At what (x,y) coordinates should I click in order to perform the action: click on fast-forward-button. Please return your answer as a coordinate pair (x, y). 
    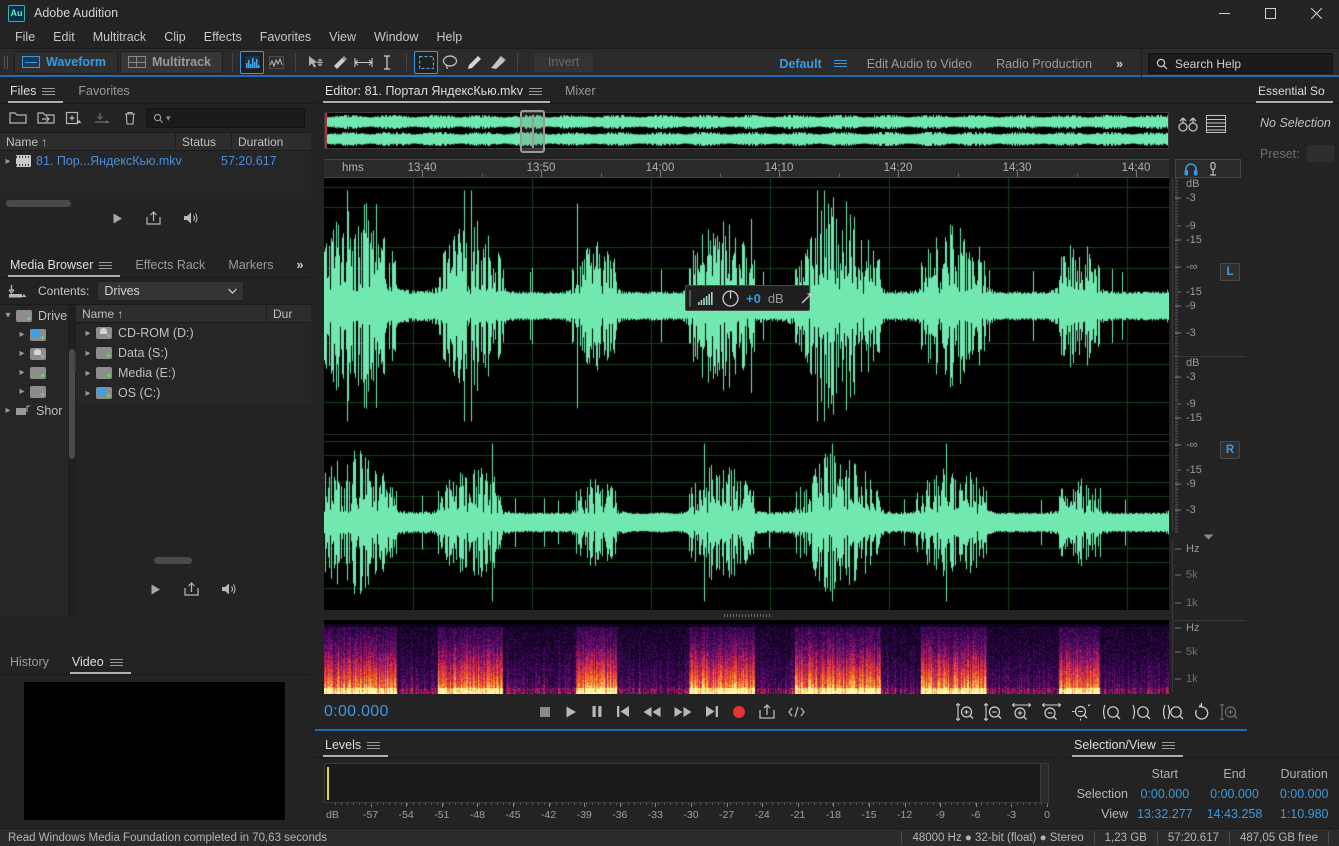
    Looking at the image, I should click on (683, 712).